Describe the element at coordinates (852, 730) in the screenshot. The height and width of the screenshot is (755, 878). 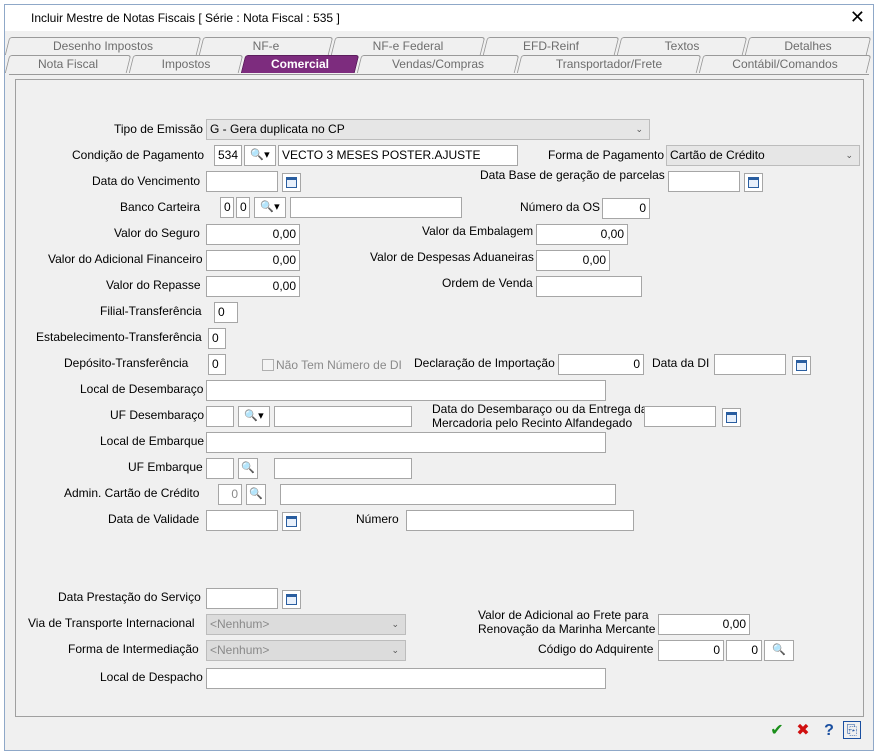
I see `save-button: ⎘` at that location.